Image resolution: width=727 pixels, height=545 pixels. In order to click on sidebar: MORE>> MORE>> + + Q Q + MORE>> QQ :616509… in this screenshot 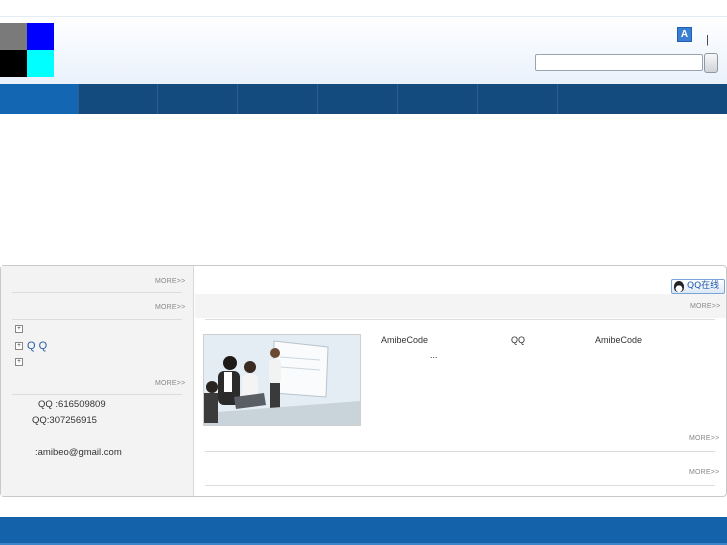, I will do `click(97, 381)`.